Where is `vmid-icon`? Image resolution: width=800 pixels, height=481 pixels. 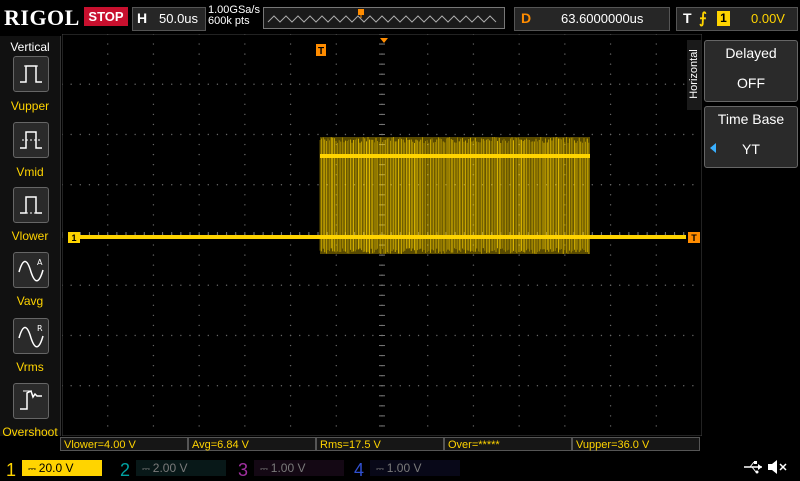 vmid-icon is located at coordinates (31, 140).